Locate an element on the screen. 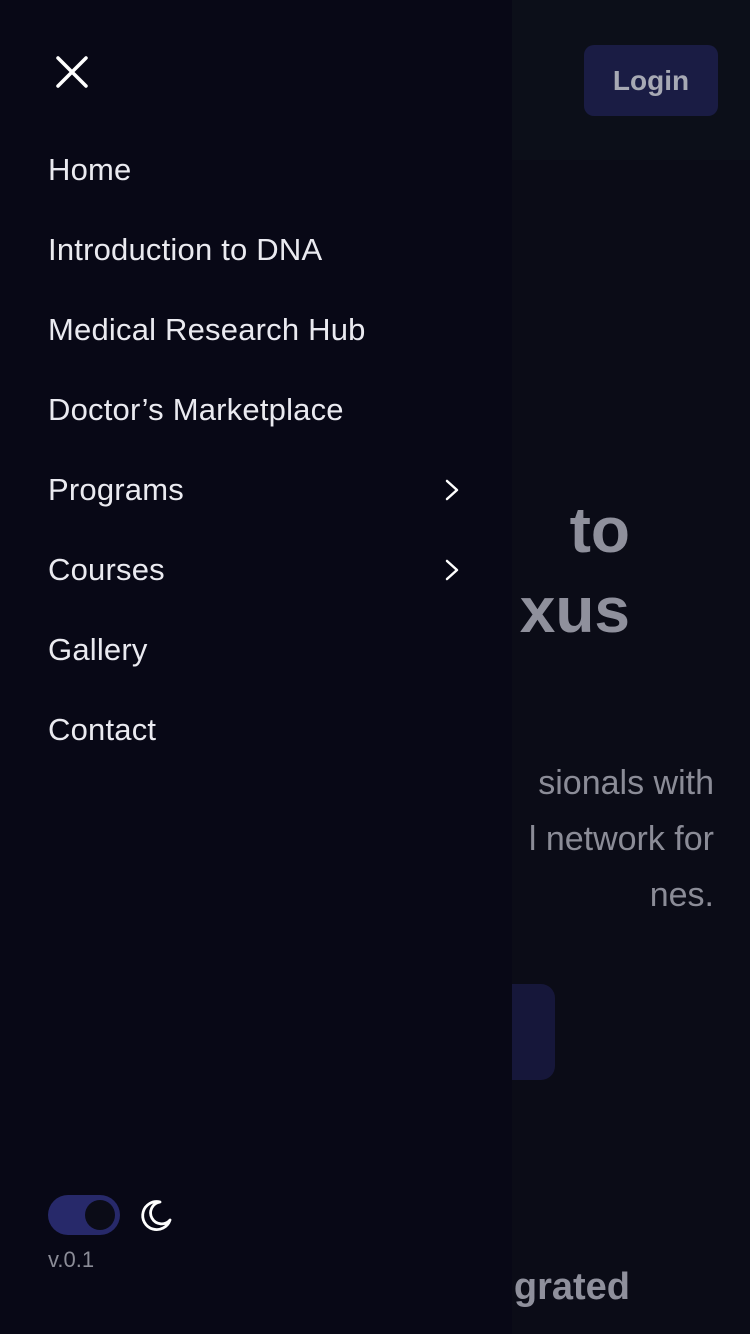 Image resolution: width=750 pixels, height=1334 pixels. nav-item-contact: Contact is located at coordinates (256, 730).